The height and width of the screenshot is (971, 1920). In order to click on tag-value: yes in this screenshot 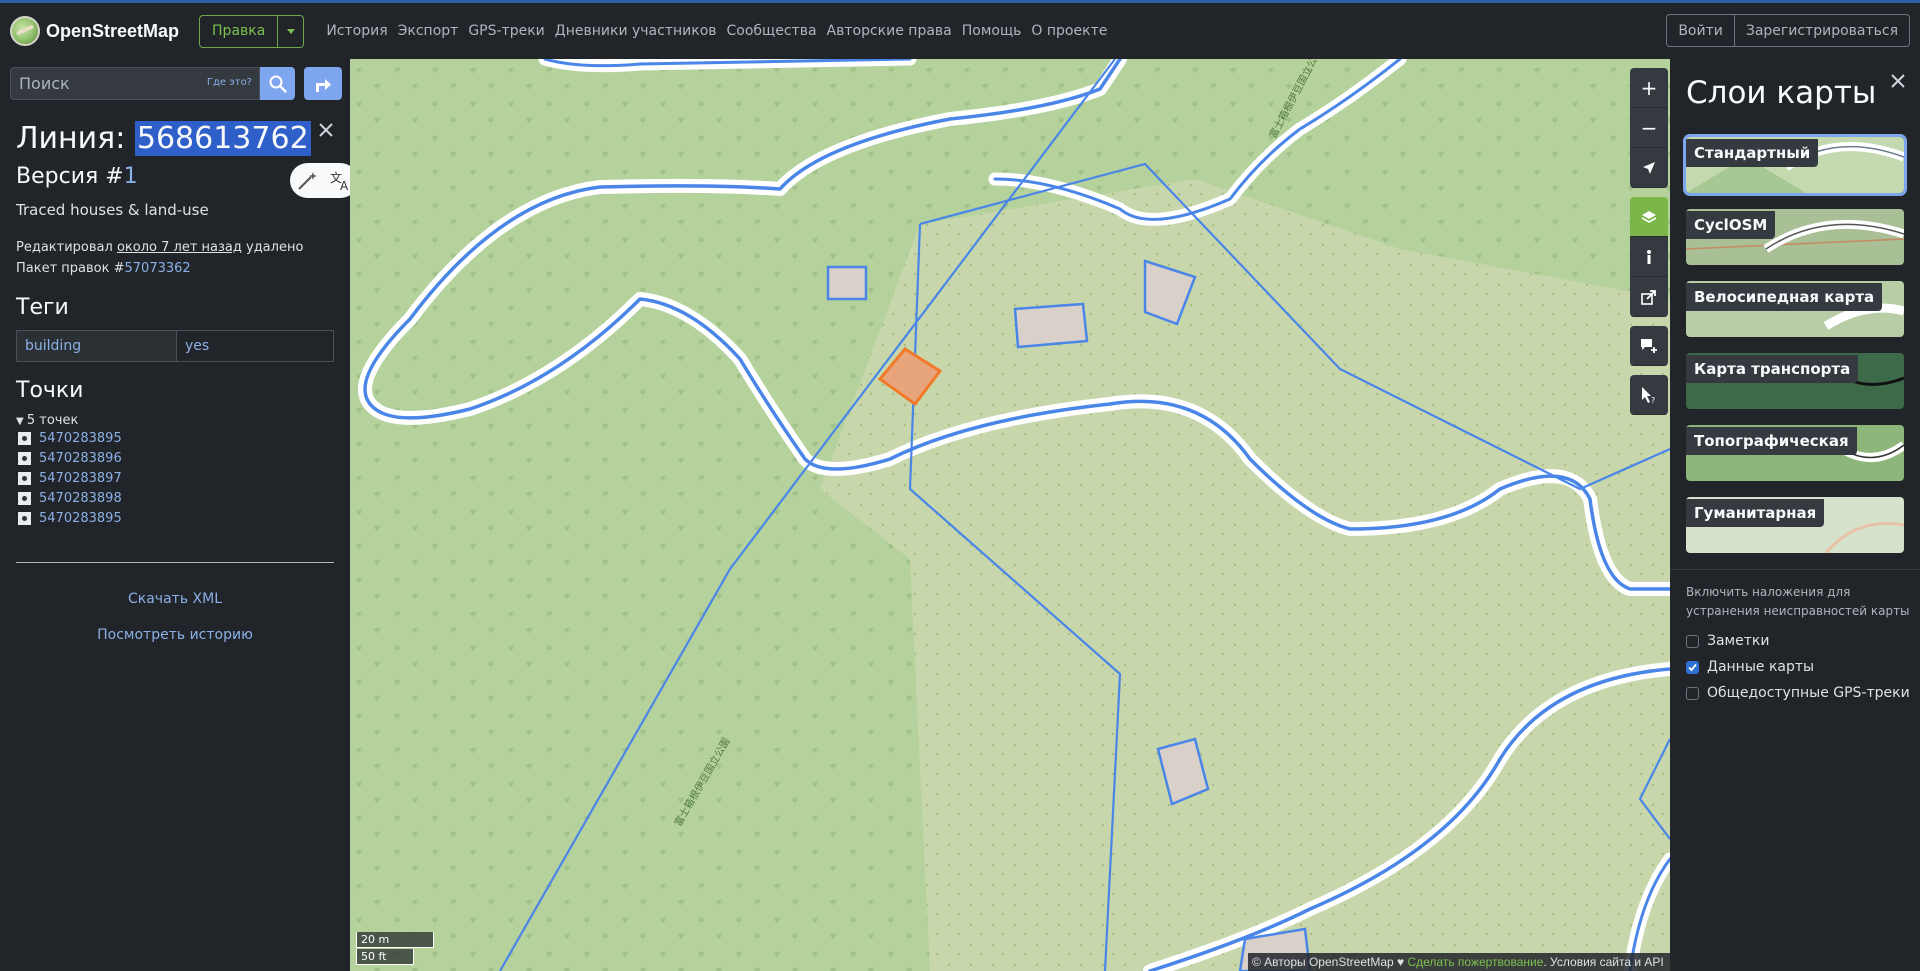, I will do `click(197, 346)`.